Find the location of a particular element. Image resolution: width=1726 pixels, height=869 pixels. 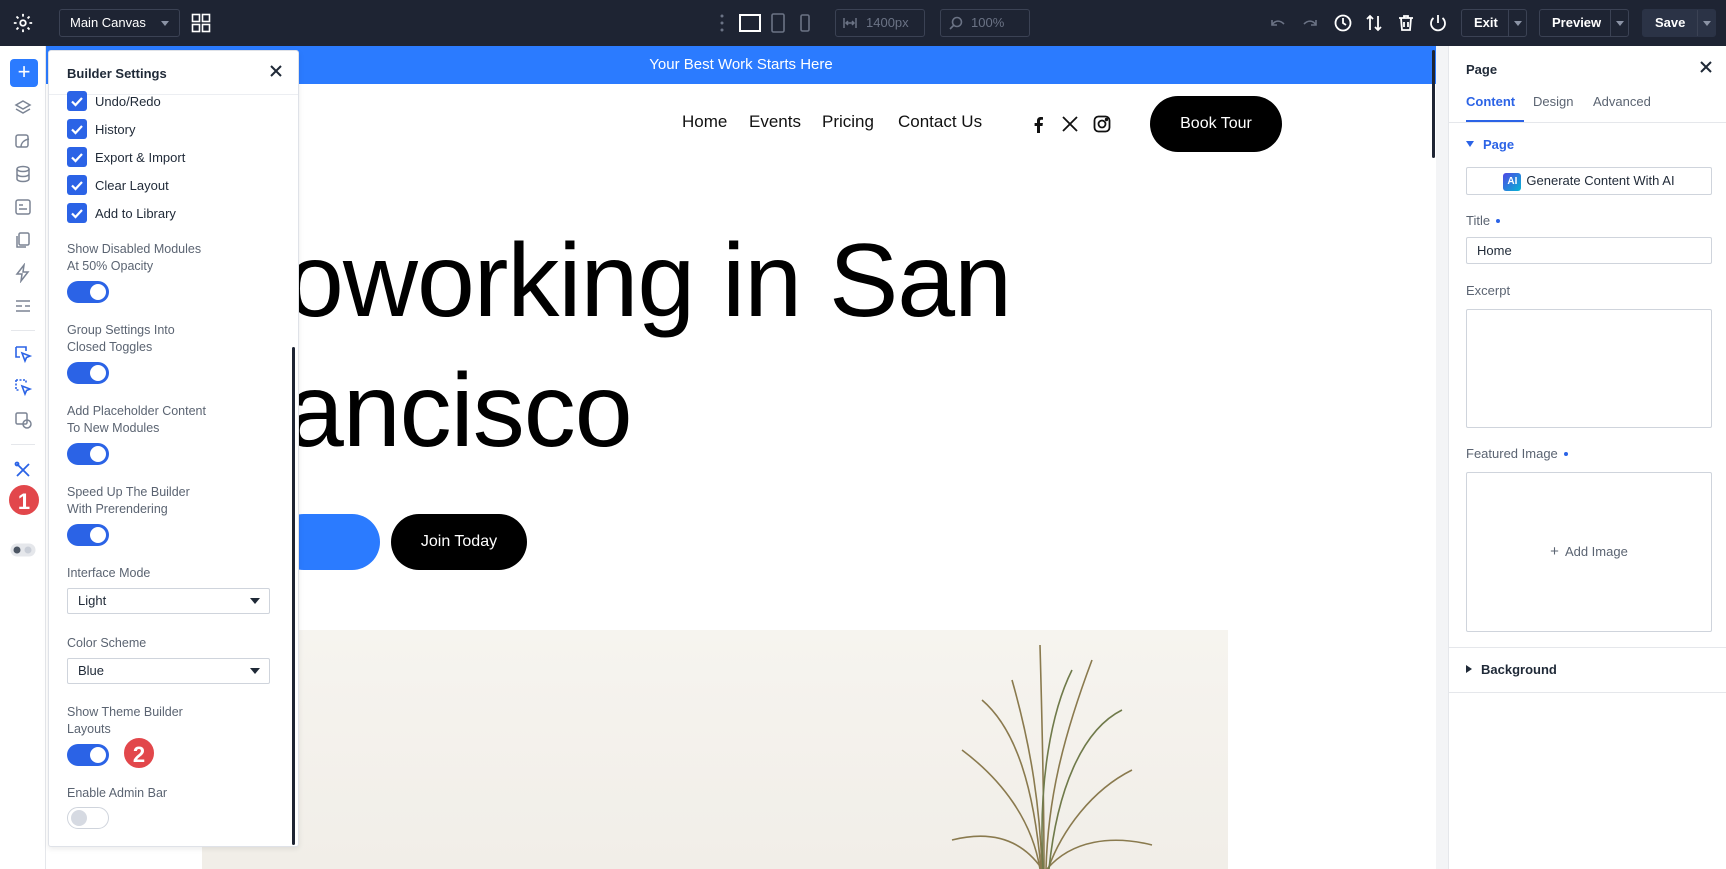

excerpt-textarea is located at coordinates (1589, 368).